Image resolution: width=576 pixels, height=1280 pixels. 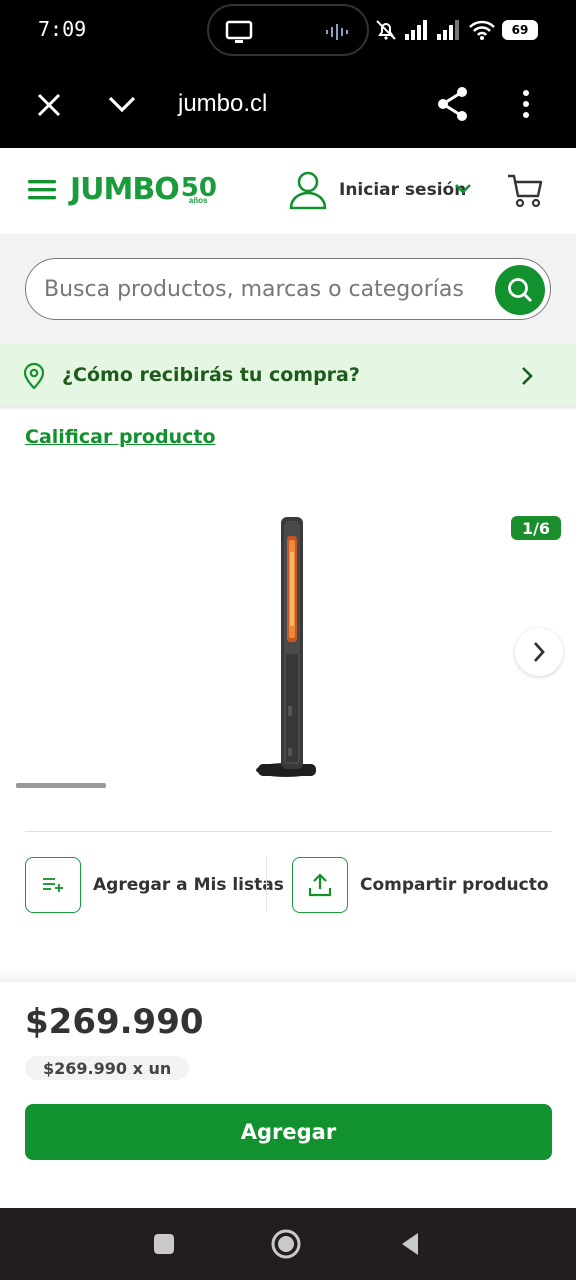 I want to click on next-image-button, so click(x=539, y=652).